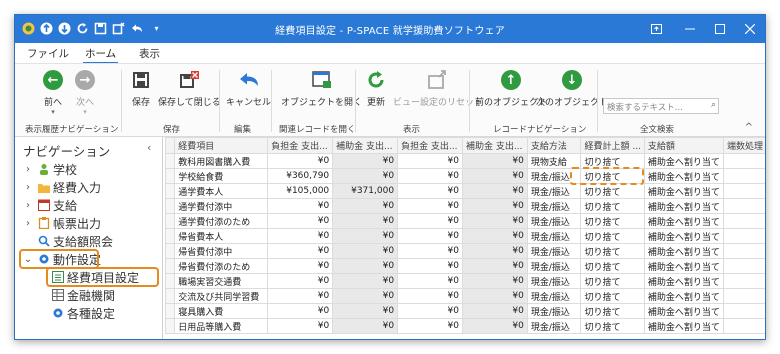 The width and height of the screenshot is (780, 354). I want to click on save-close-button: 保存して閉じる, so click(189, 88).